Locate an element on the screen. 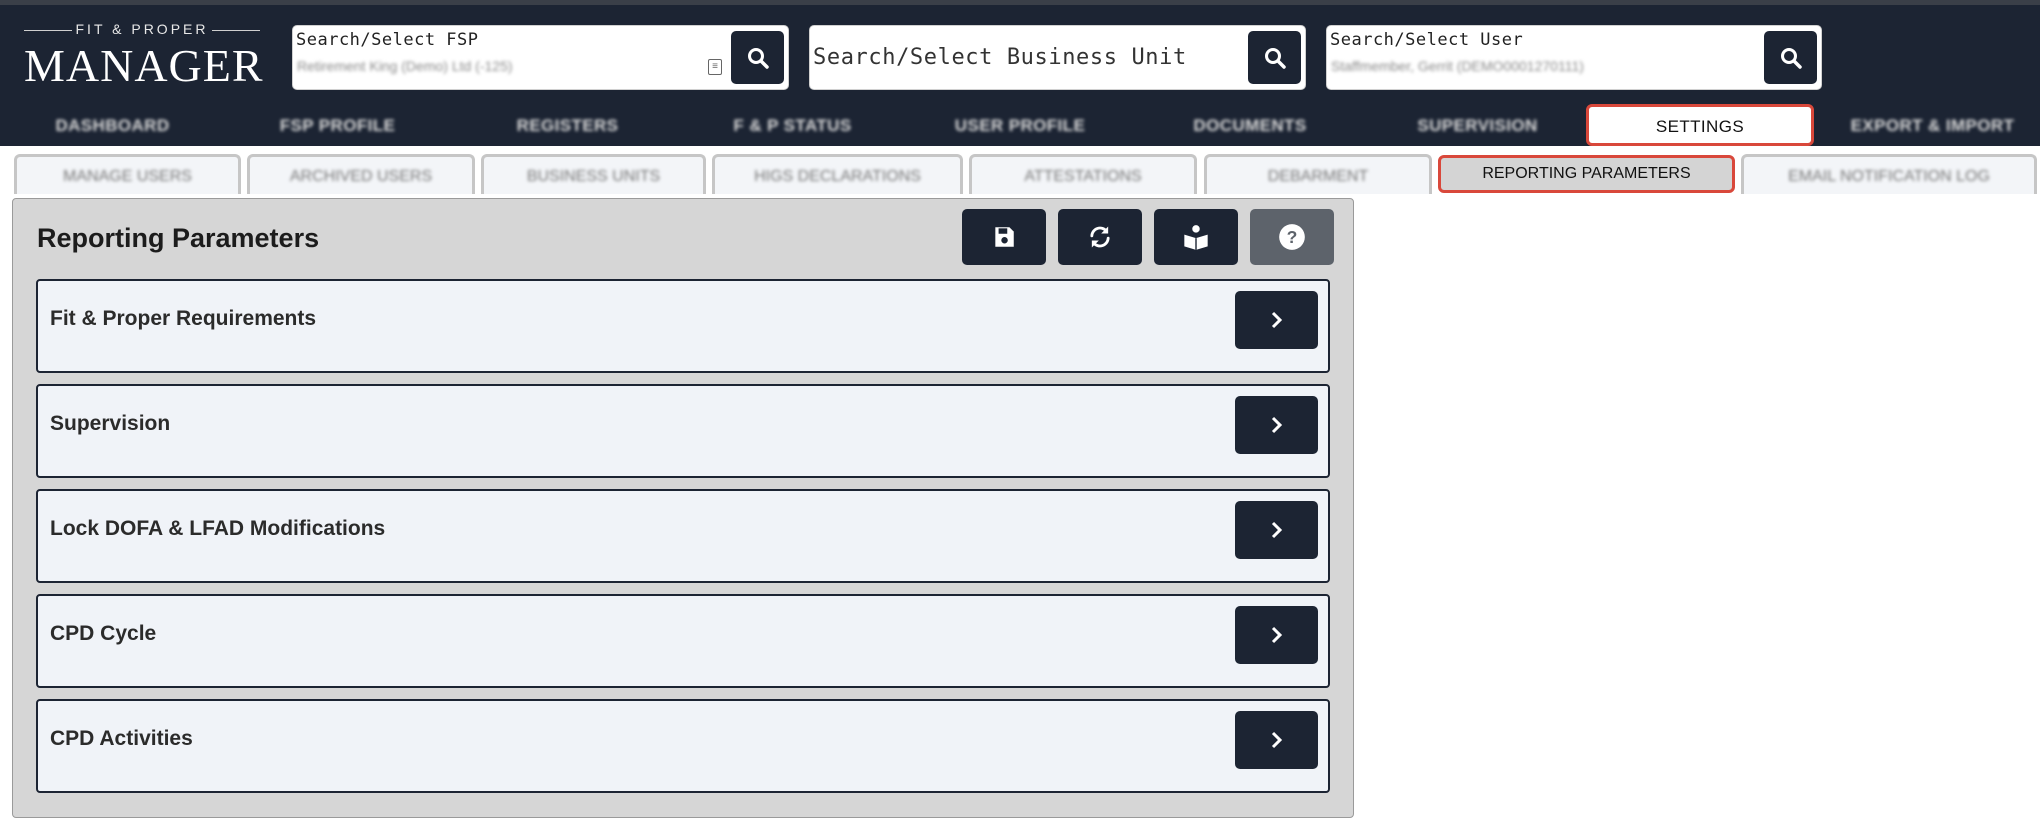 This screenshot has height=818, width=2040. nav-fp-status: F & P STATUS is located at coordinates (792, 126).